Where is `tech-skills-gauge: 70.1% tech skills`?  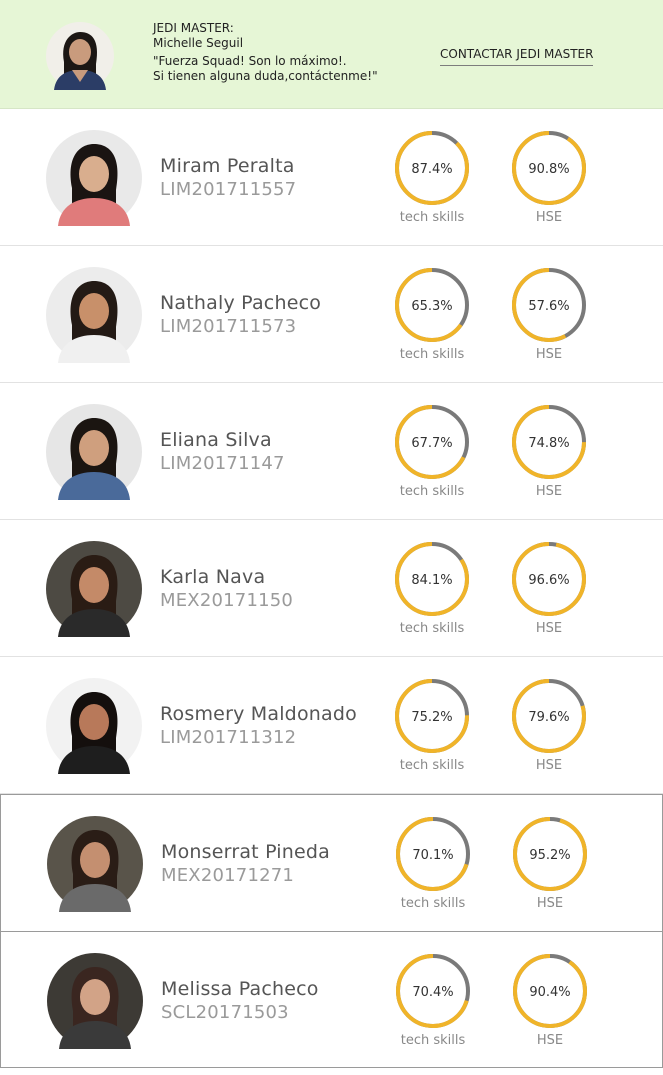
tech-skills-gauge: 70.1% tech skills is located at coordinates (433, 862).